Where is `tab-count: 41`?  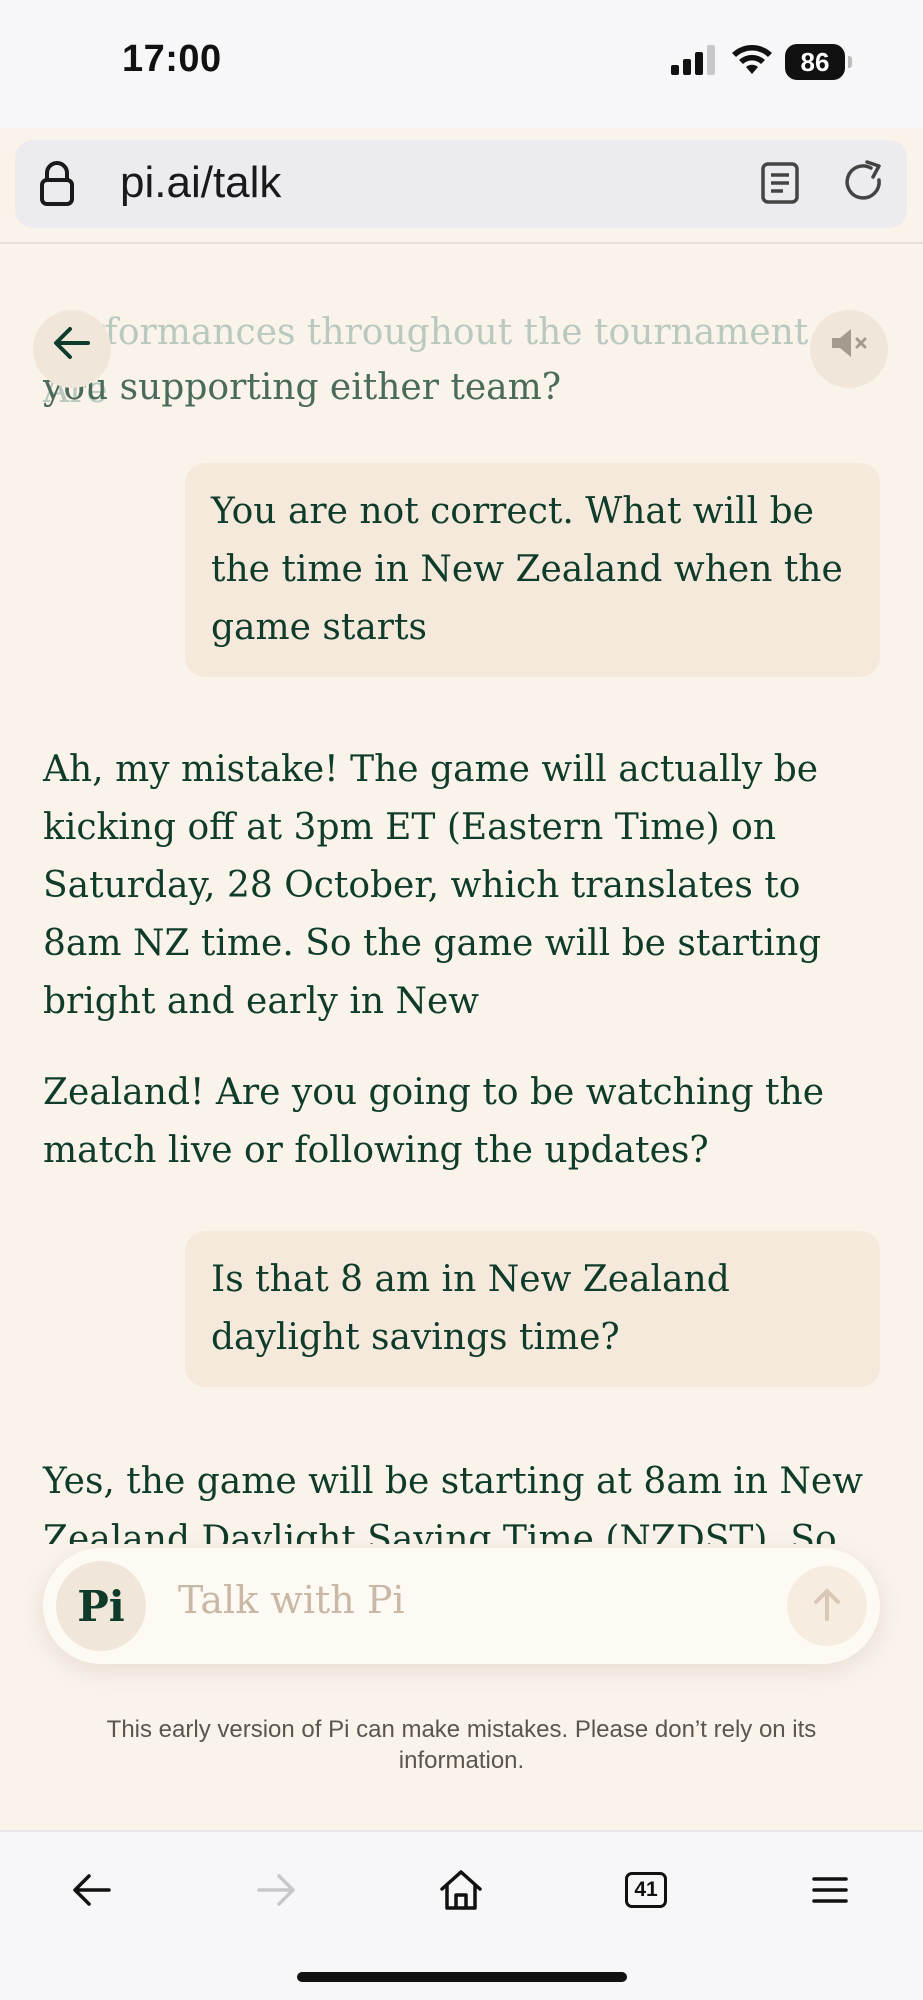
tab-count: 41 is located at coordinates (646, 1890).